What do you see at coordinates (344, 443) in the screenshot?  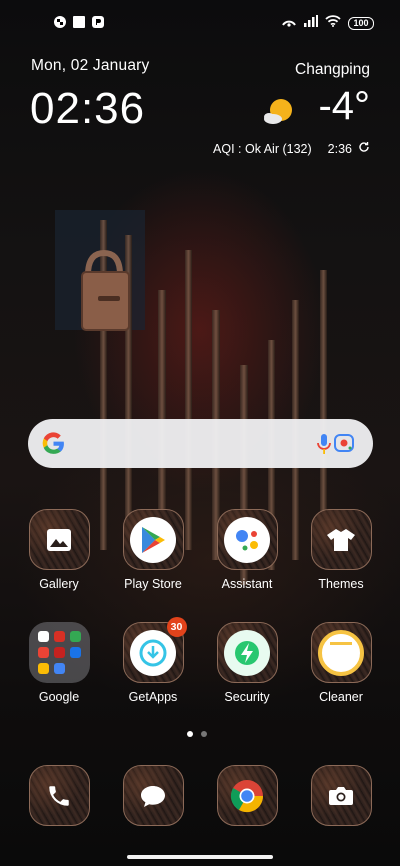 I see `lens-icon` at bounding box center [344, 443].